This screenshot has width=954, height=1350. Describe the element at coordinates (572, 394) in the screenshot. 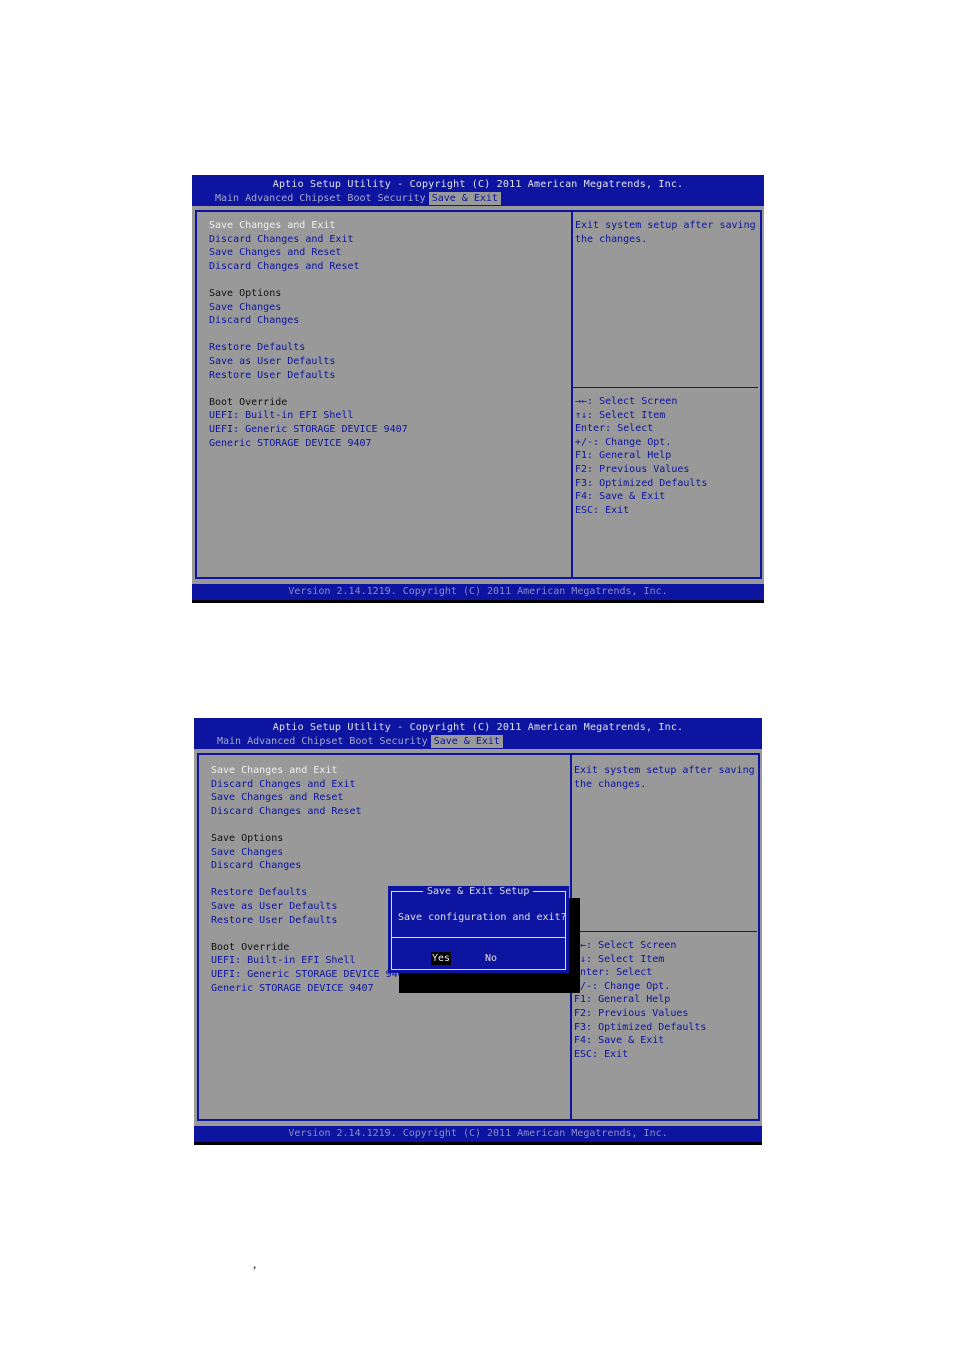

I see `panel-divider` at that location.